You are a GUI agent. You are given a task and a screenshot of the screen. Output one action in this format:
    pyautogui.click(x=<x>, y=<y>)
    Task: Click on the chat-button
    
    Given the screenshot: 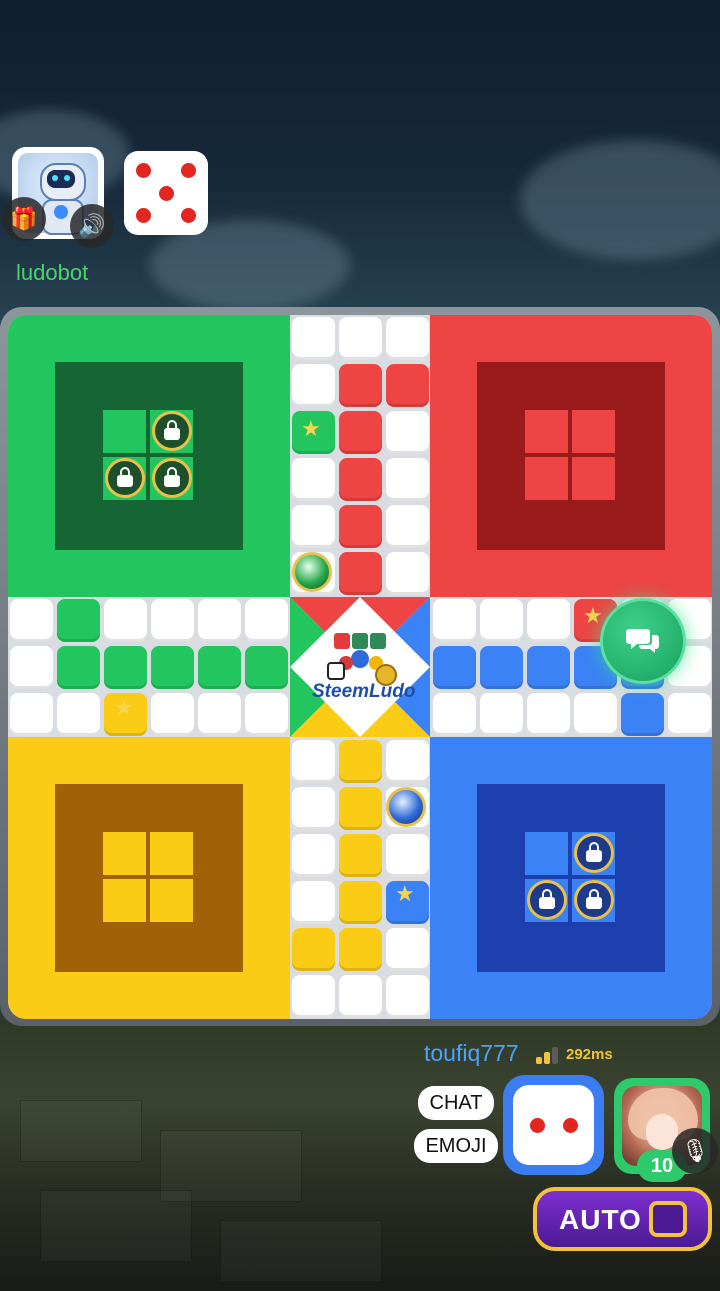 What is the action you would take?
    pyautogui.click(x=643, y=641)
    